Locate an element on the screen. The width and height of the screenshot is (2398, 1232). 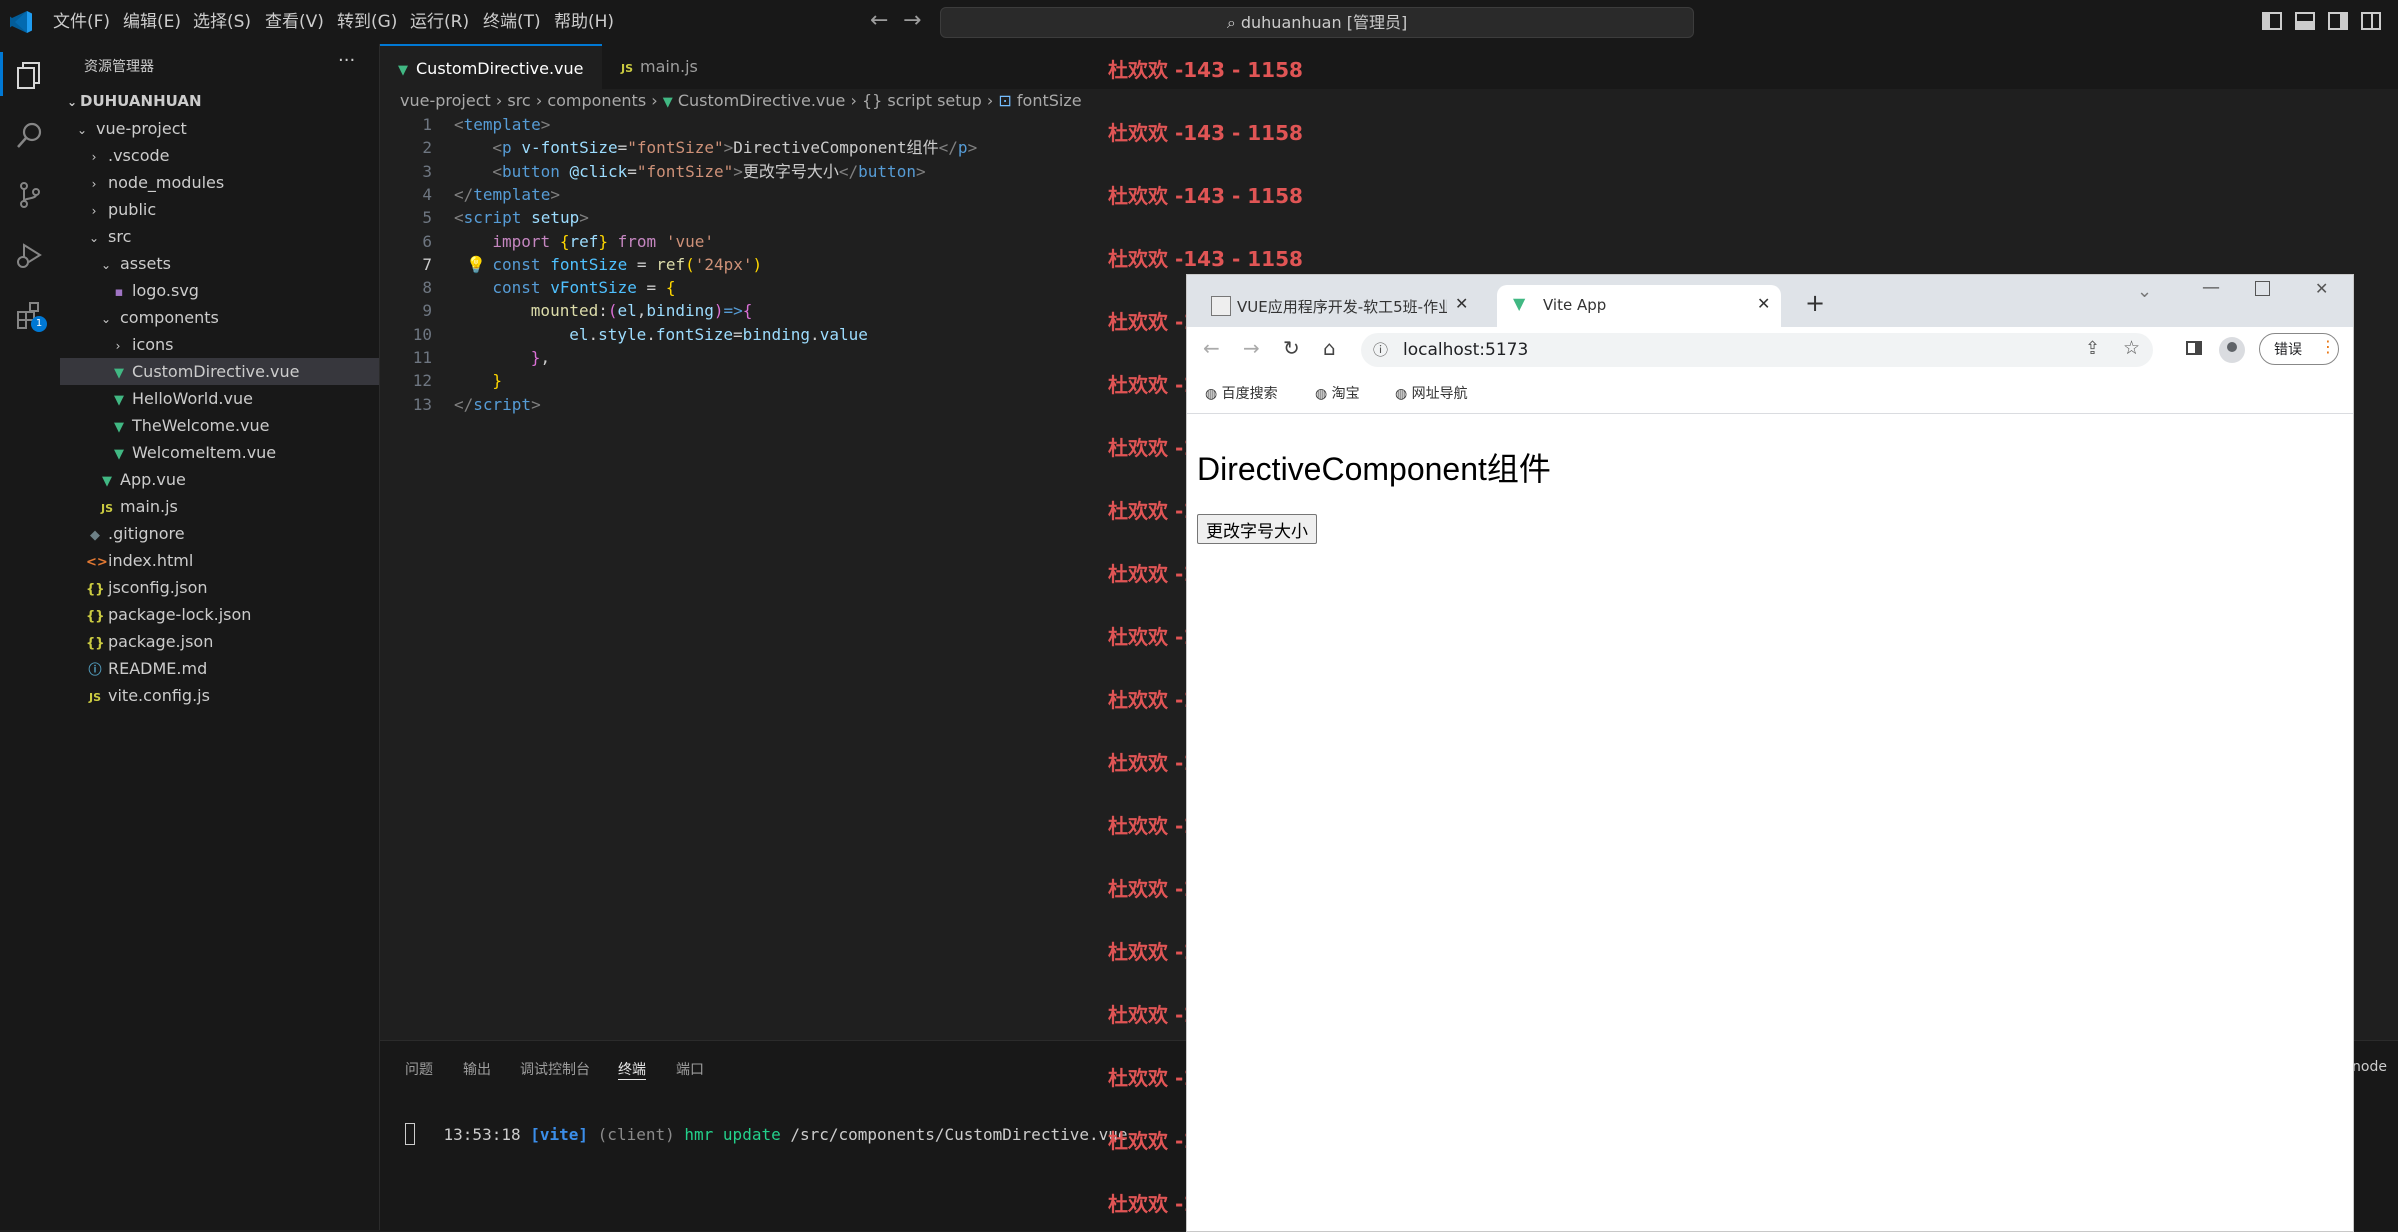
tab-ports: 端口 is located at coordinates (690, 1069).